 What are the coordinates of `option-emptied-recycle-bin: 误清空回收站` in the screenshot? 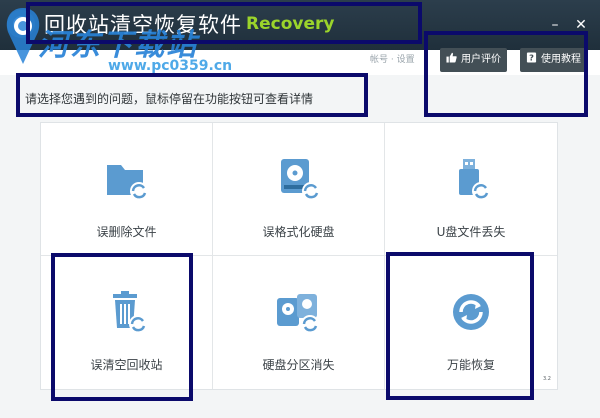 It's located at (127, 322).